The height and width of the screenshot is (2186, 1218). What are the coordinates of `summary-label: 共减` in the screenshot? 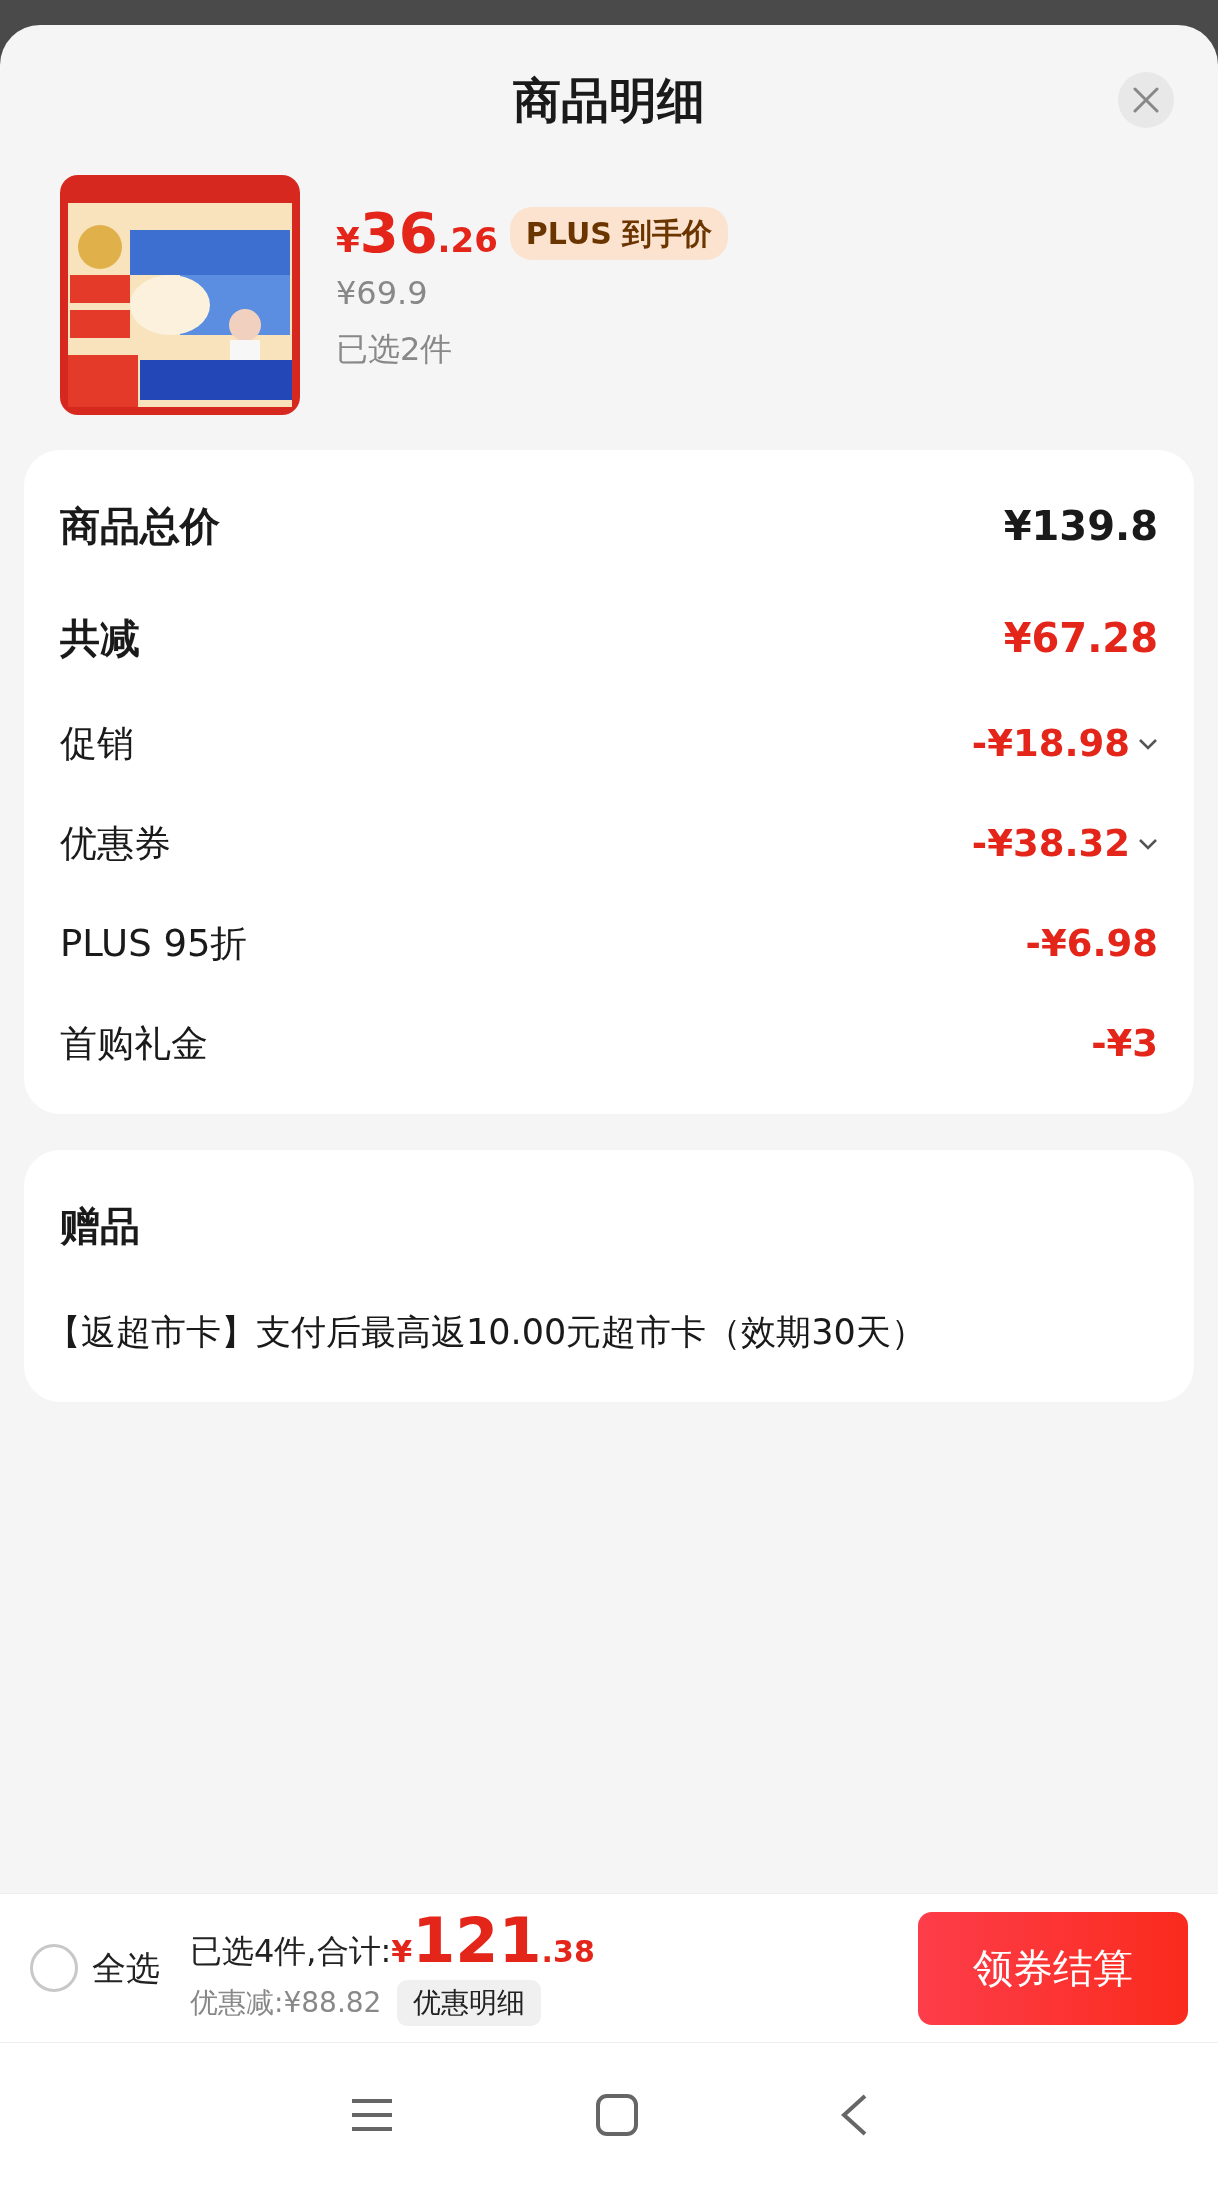 It's located at (100, 638).